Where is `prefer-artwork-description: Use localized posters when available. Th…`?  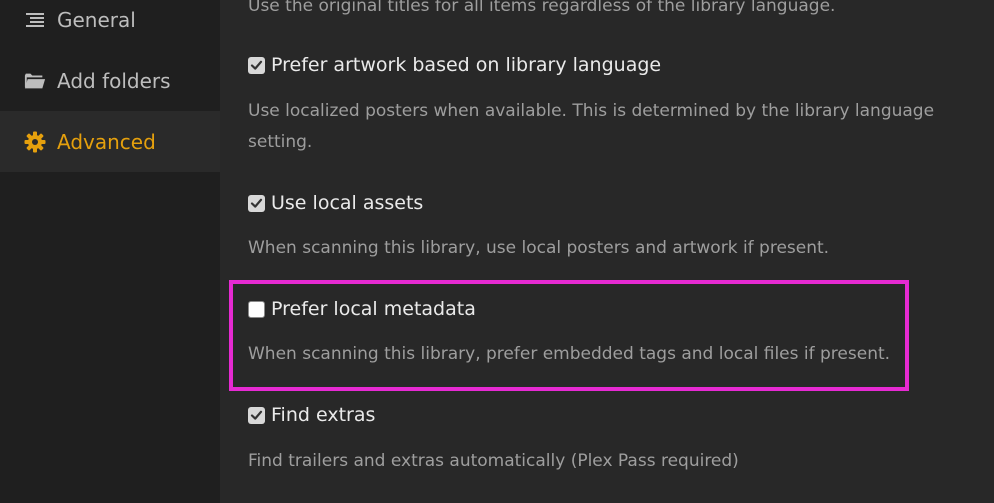 prefer-artwork-description: Use localized posters when available. Th… is located at coordinates (591, 126).